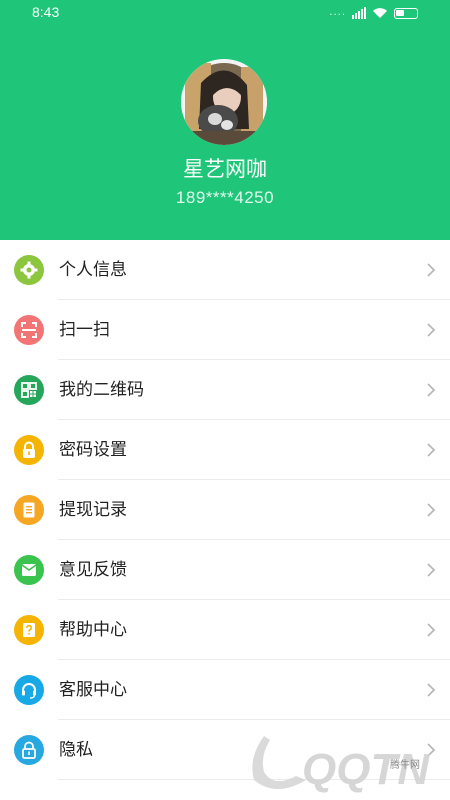 This screenshot has width=450, height=800. I want to click on avatar, so click(224, 102).